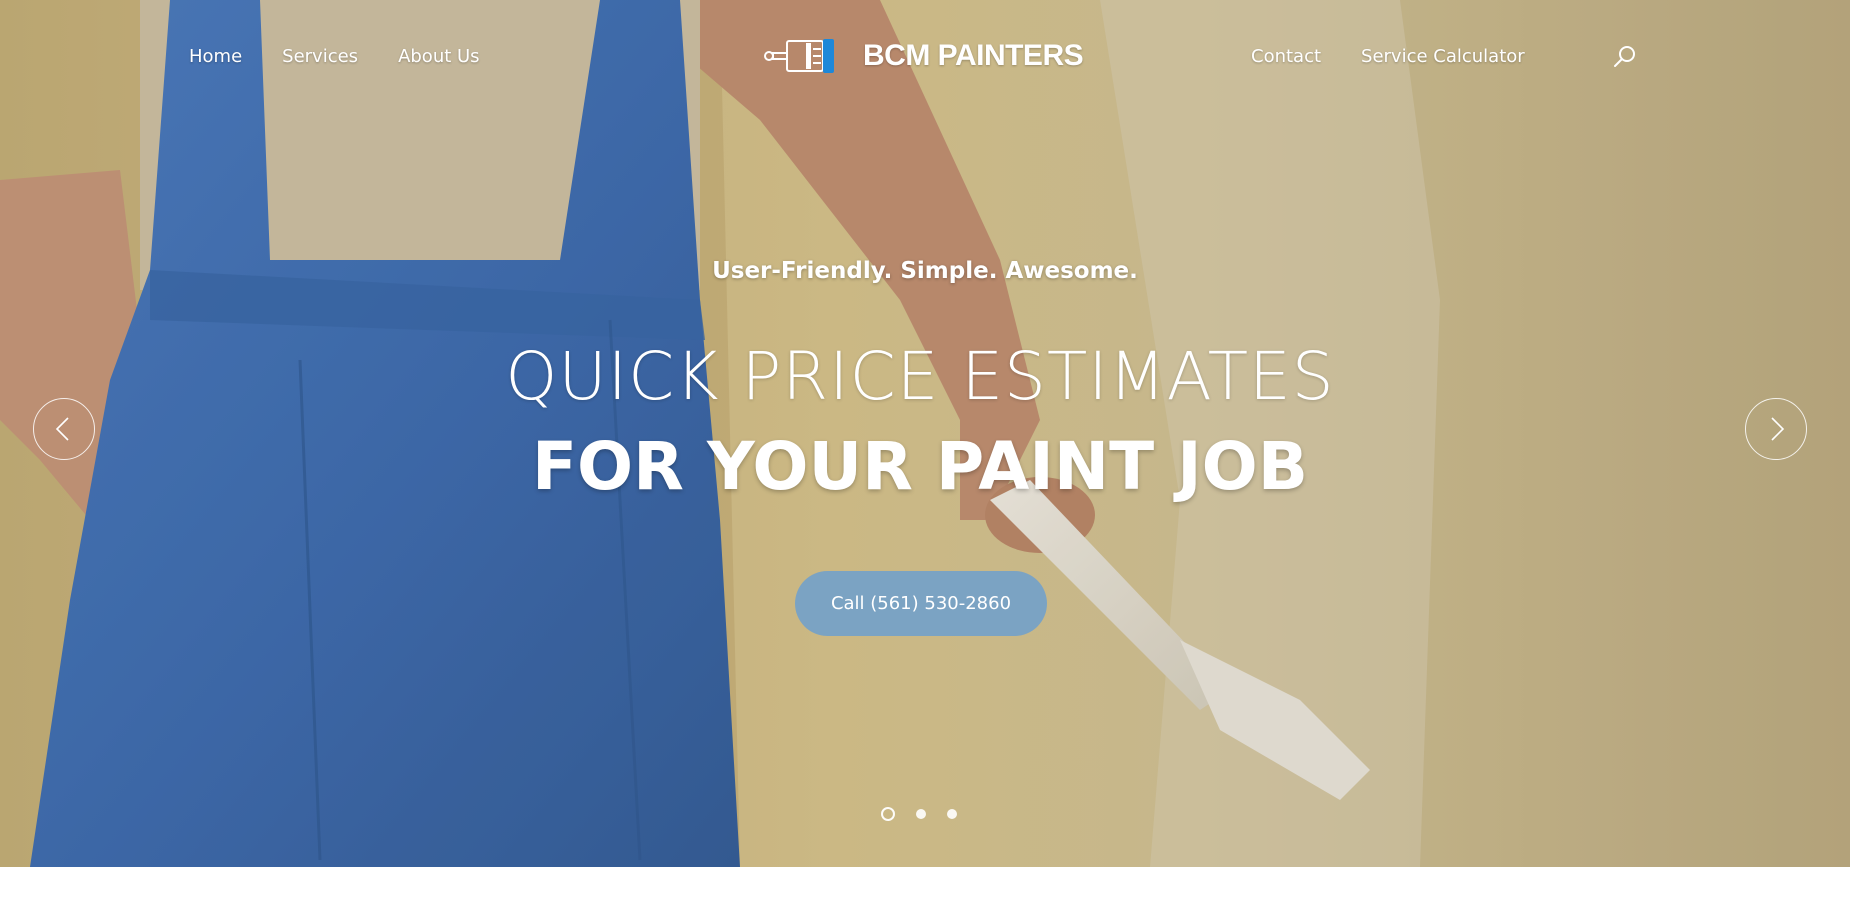 The height and width of the screenshot is (915, 1850). What do you see at coordinates (320, 56) in the screenshot?
I see `nav-services: Services` at bounding box center [320, 56].